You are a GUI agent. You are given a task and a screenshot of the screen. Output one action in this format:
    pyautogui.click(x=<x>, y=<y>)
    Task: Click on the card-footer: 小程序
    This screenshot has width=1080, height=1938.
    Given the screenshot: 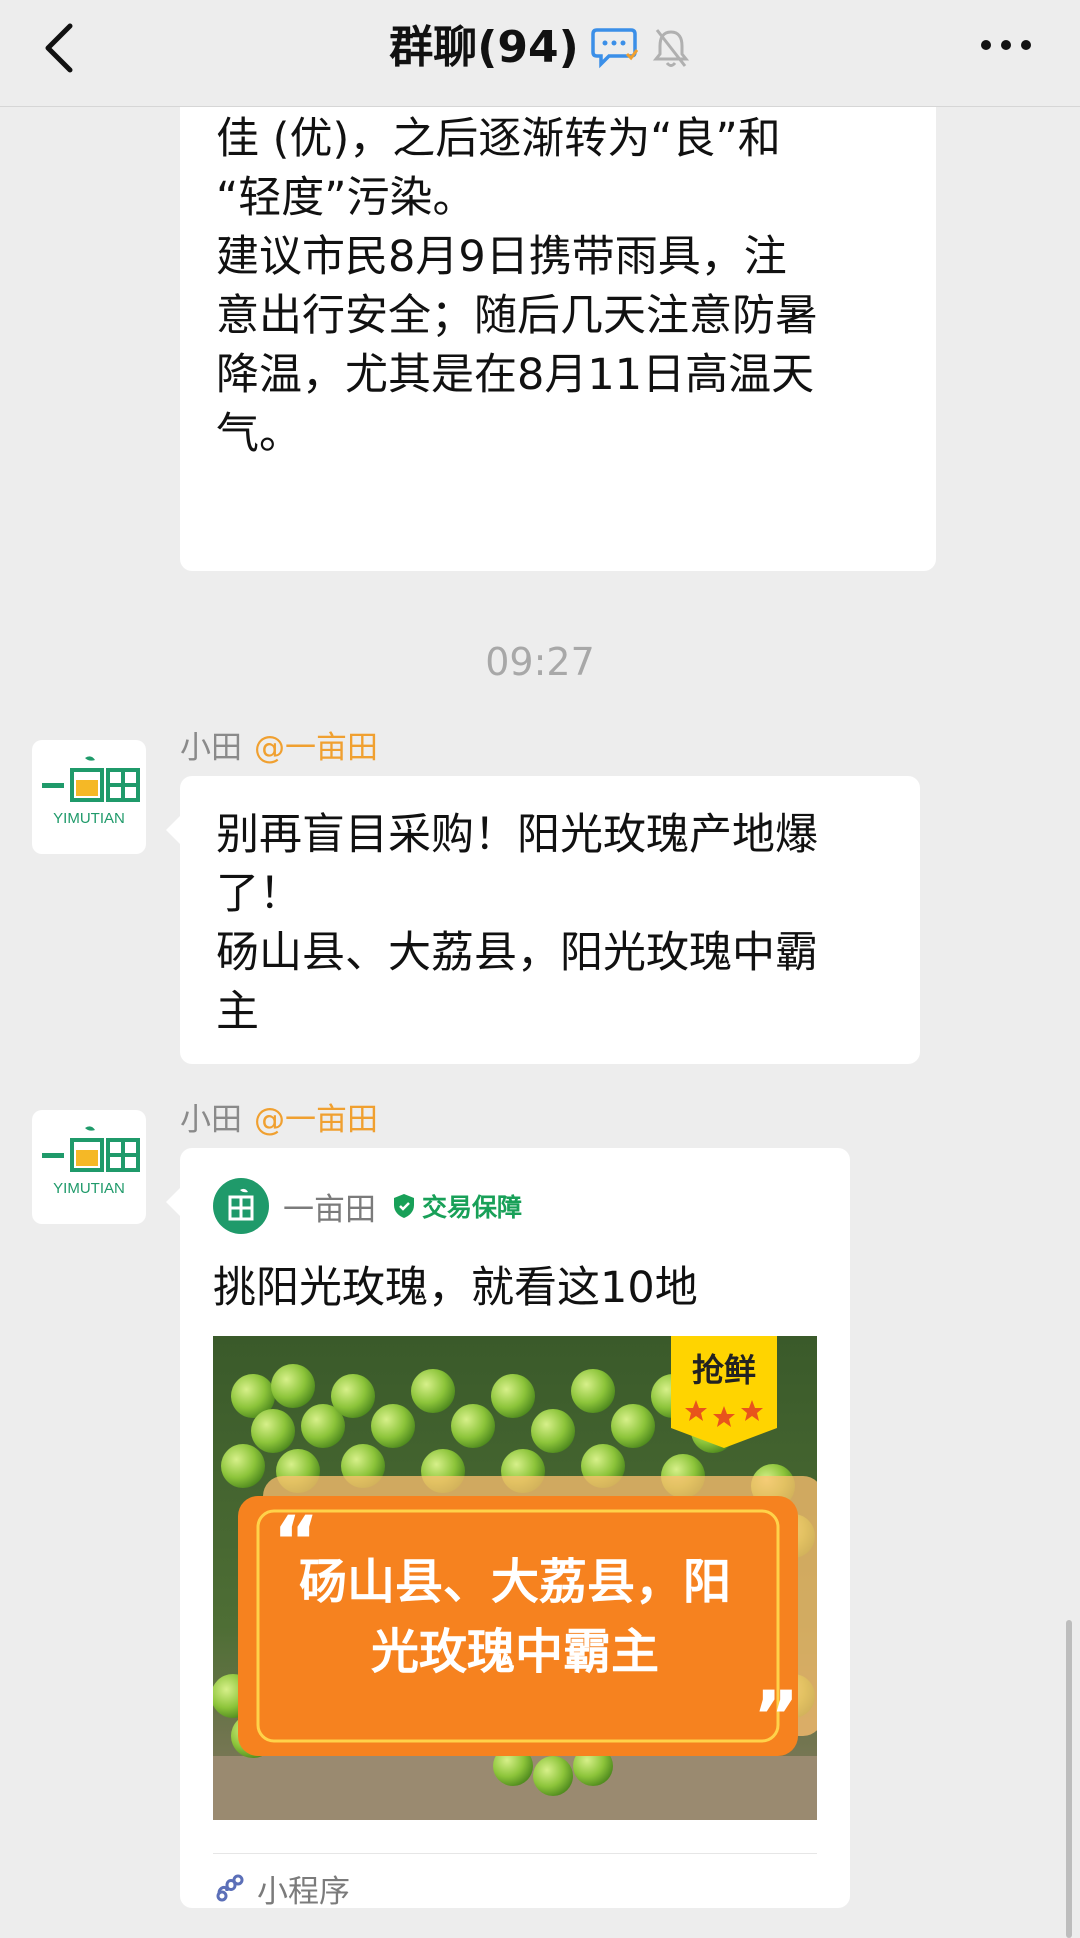 What is the action you would take?
    pyautogui.click(x=281, y=1888)
    